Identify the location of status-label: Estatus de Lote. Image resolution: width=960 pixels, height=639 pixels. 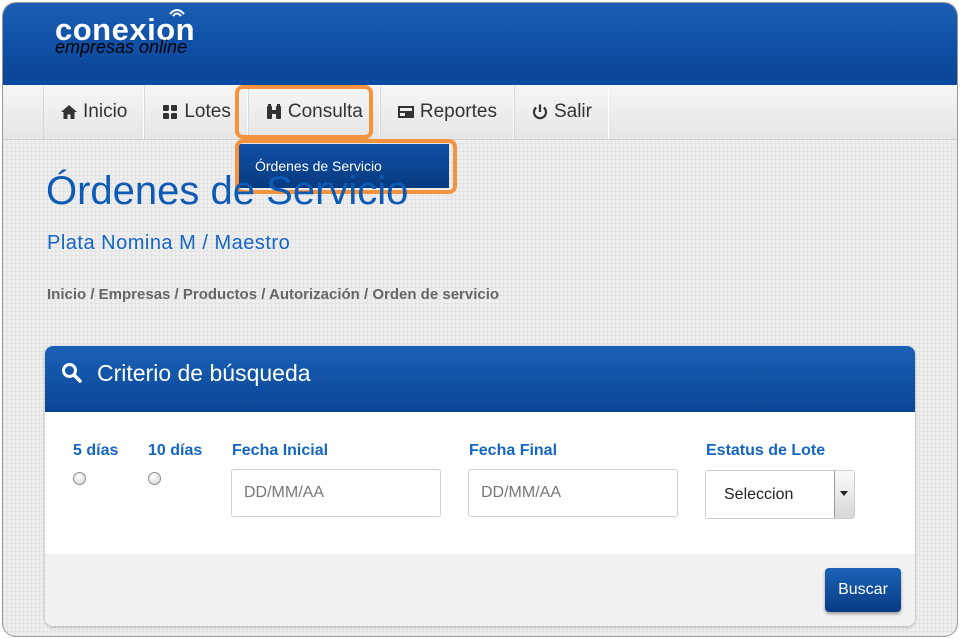
(766, 450).